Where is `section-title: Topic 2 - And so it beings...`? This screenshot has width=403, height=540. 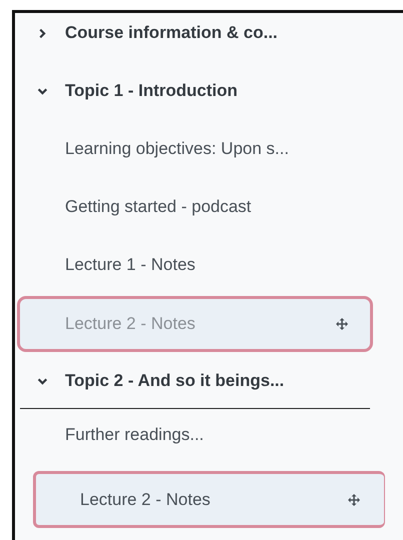 section-title: Topic 2 - And so it beings... is located at coordinates (174, 381).